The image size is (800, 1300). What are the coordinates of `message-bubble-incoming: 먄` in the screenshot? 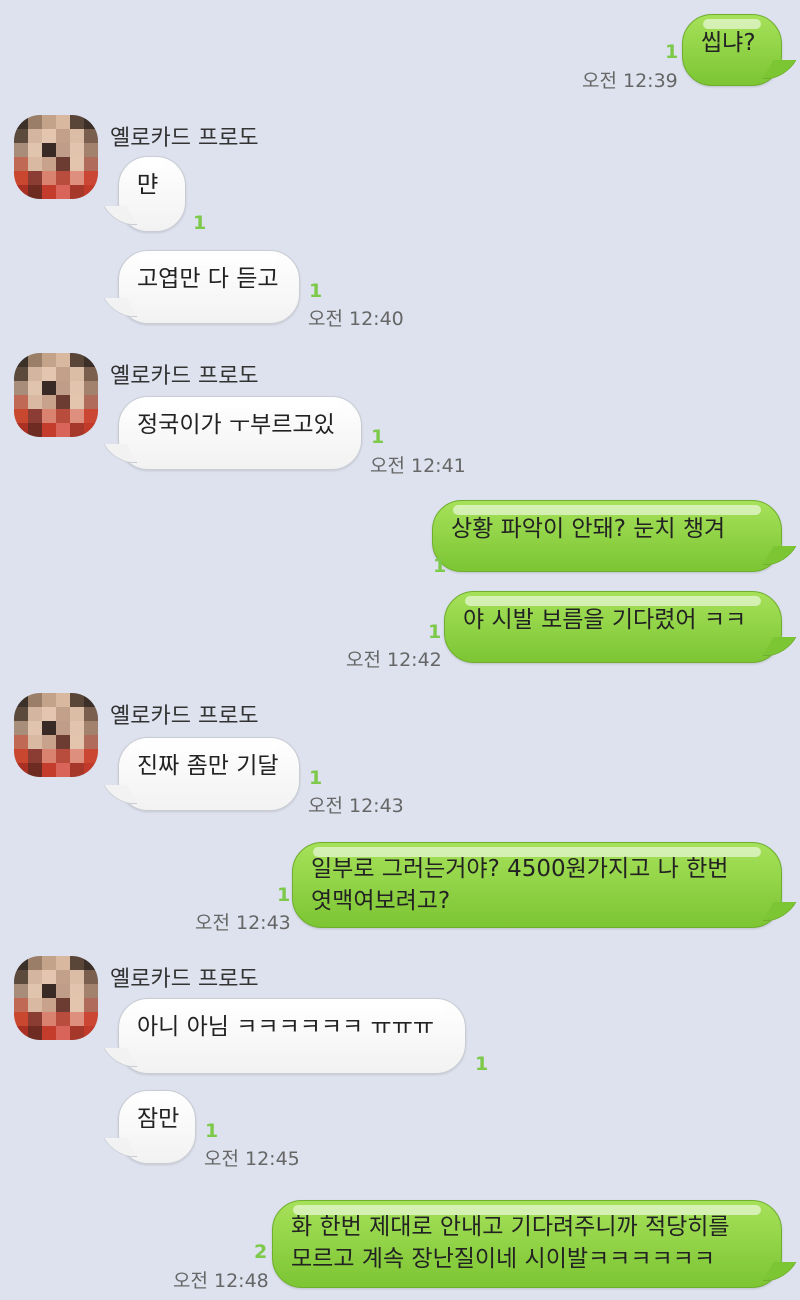 It's located at (152, 194).